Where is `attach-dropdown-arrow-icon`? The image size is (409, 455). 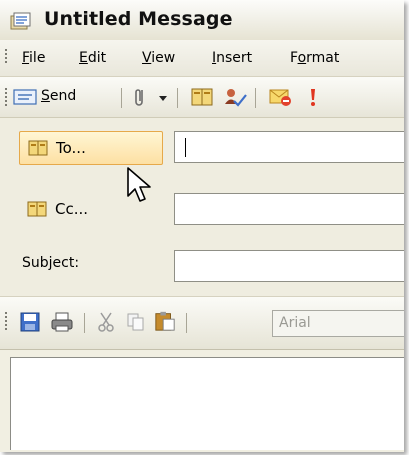 attach-dropdown-arrow-icon is located at coordinates (163, 97).